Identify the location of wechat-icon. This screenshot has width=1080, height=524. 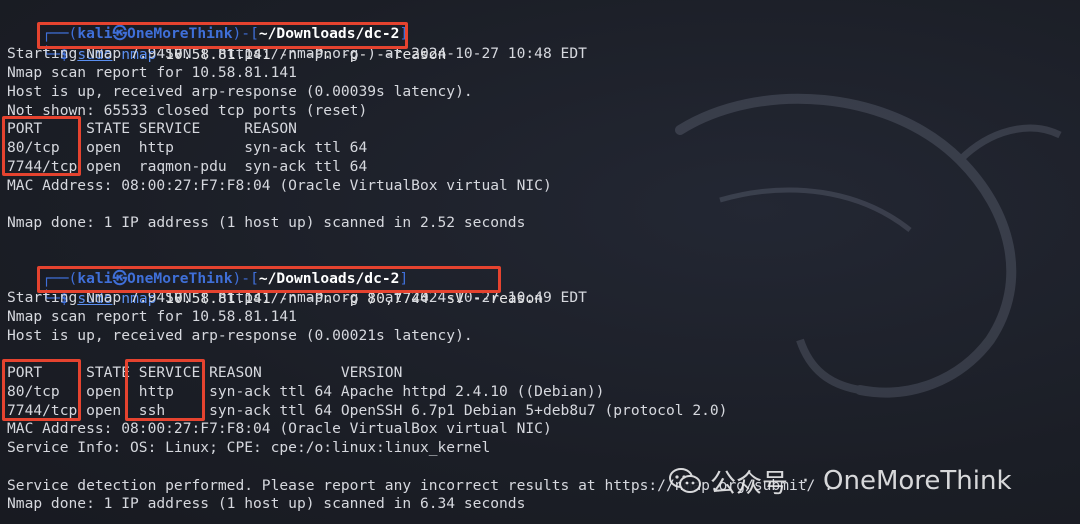
(685, 480).